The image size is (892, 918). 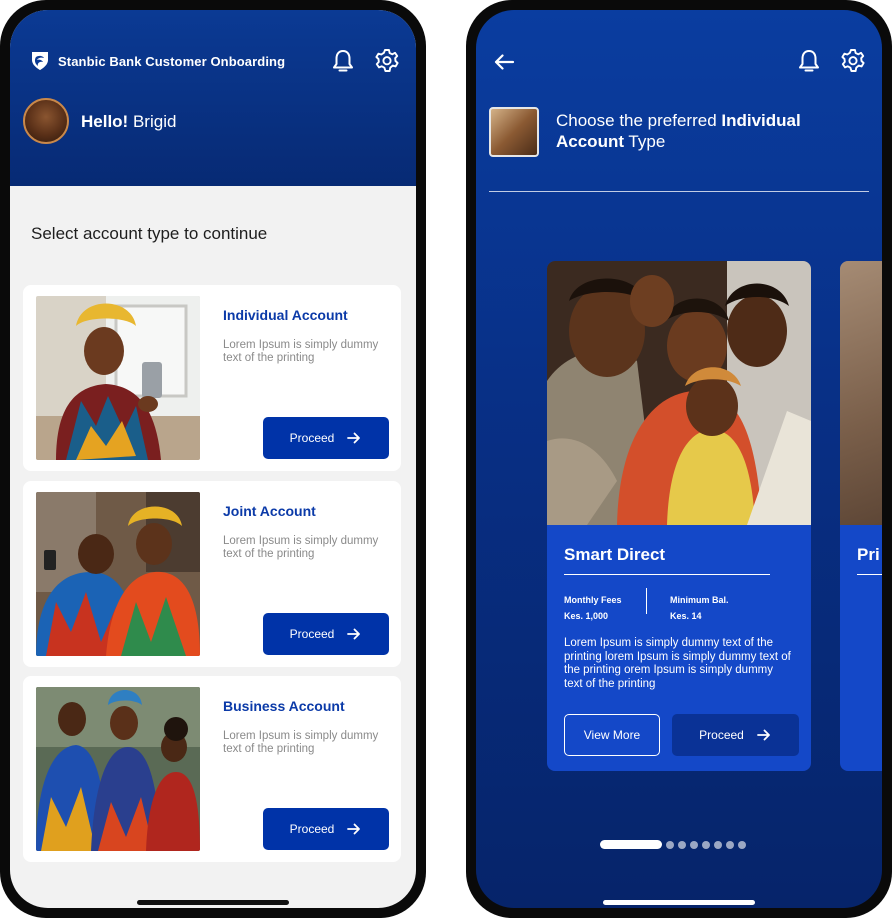 I want to click on account-title: Individual Account, so click(x=285, y=315).